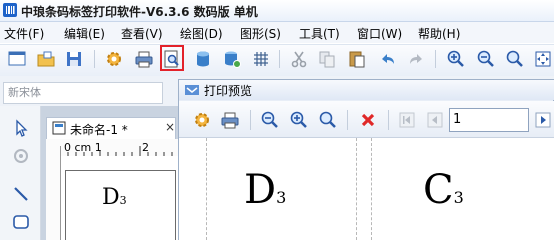 Image resolution: width=554 pixels, height=240 pixels. What do you see at coordinates (17, 59) in the screenshot?
I see `new-icon` at bounding box center [17, 59].